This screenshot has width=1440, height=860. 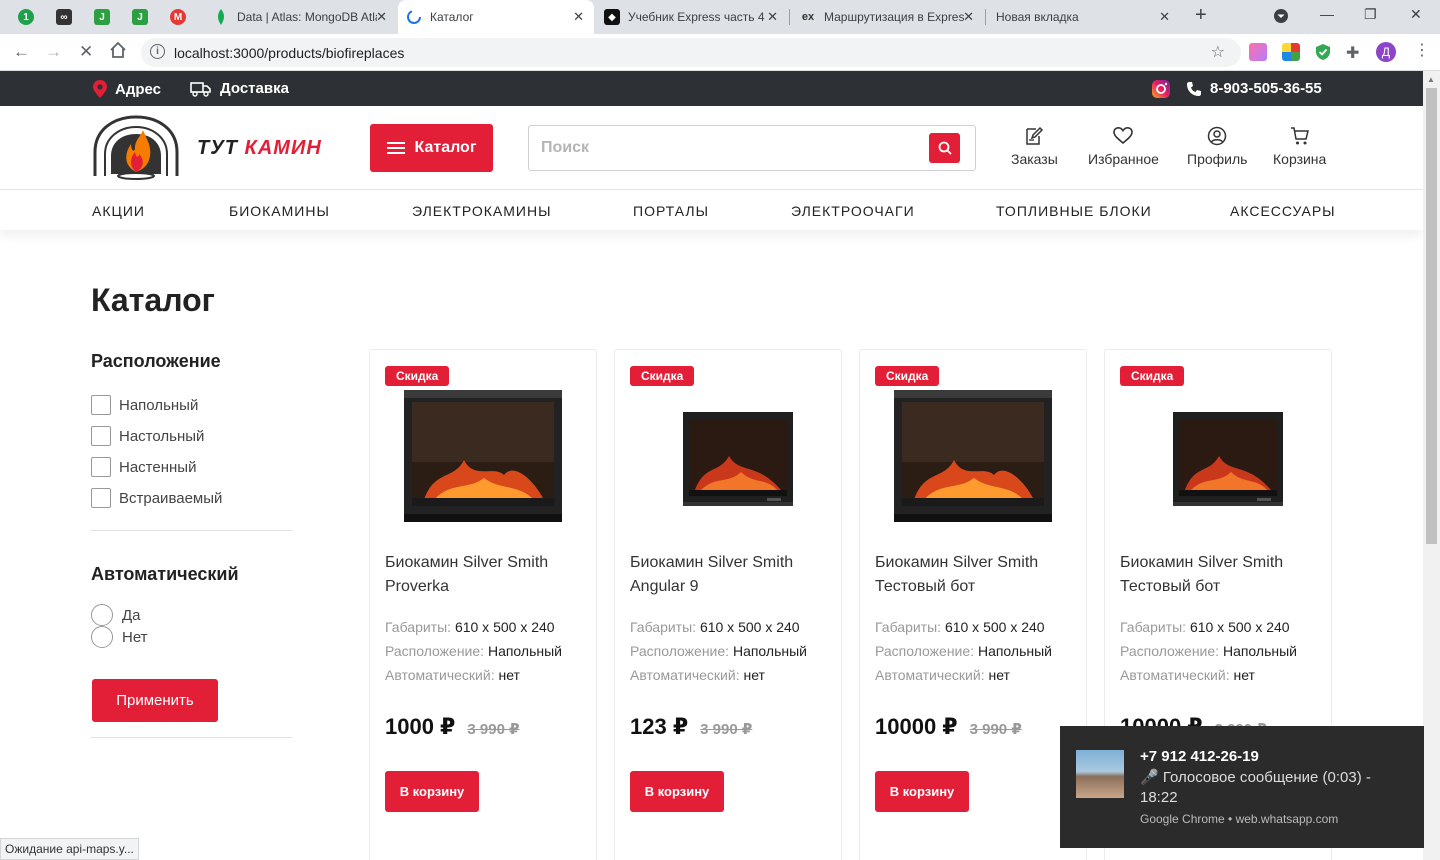 What do you see at coordinates (301, 17) in the screenshot?
I see `tab-mongodb-atlas: Data | Atlas: MongoDB Atlas ✕` at bounding box center [301, 17].